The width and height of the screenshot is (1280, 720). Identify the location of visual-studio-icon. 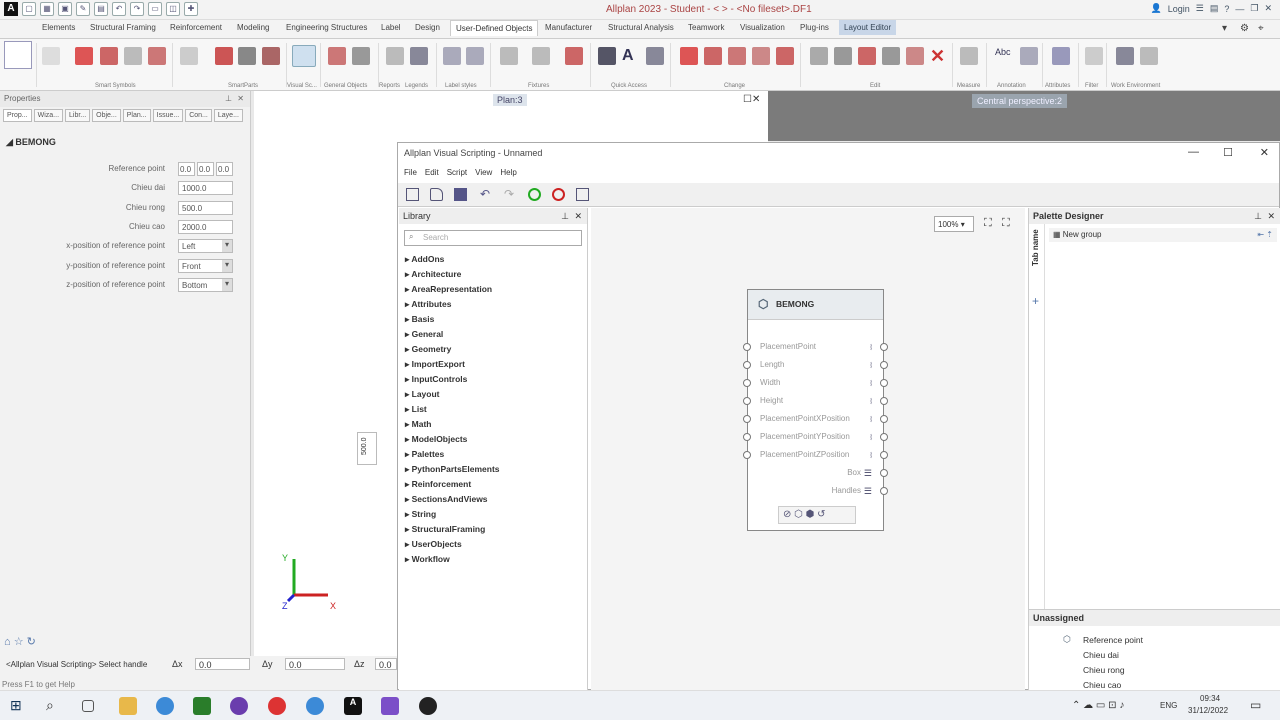
(390, 706).